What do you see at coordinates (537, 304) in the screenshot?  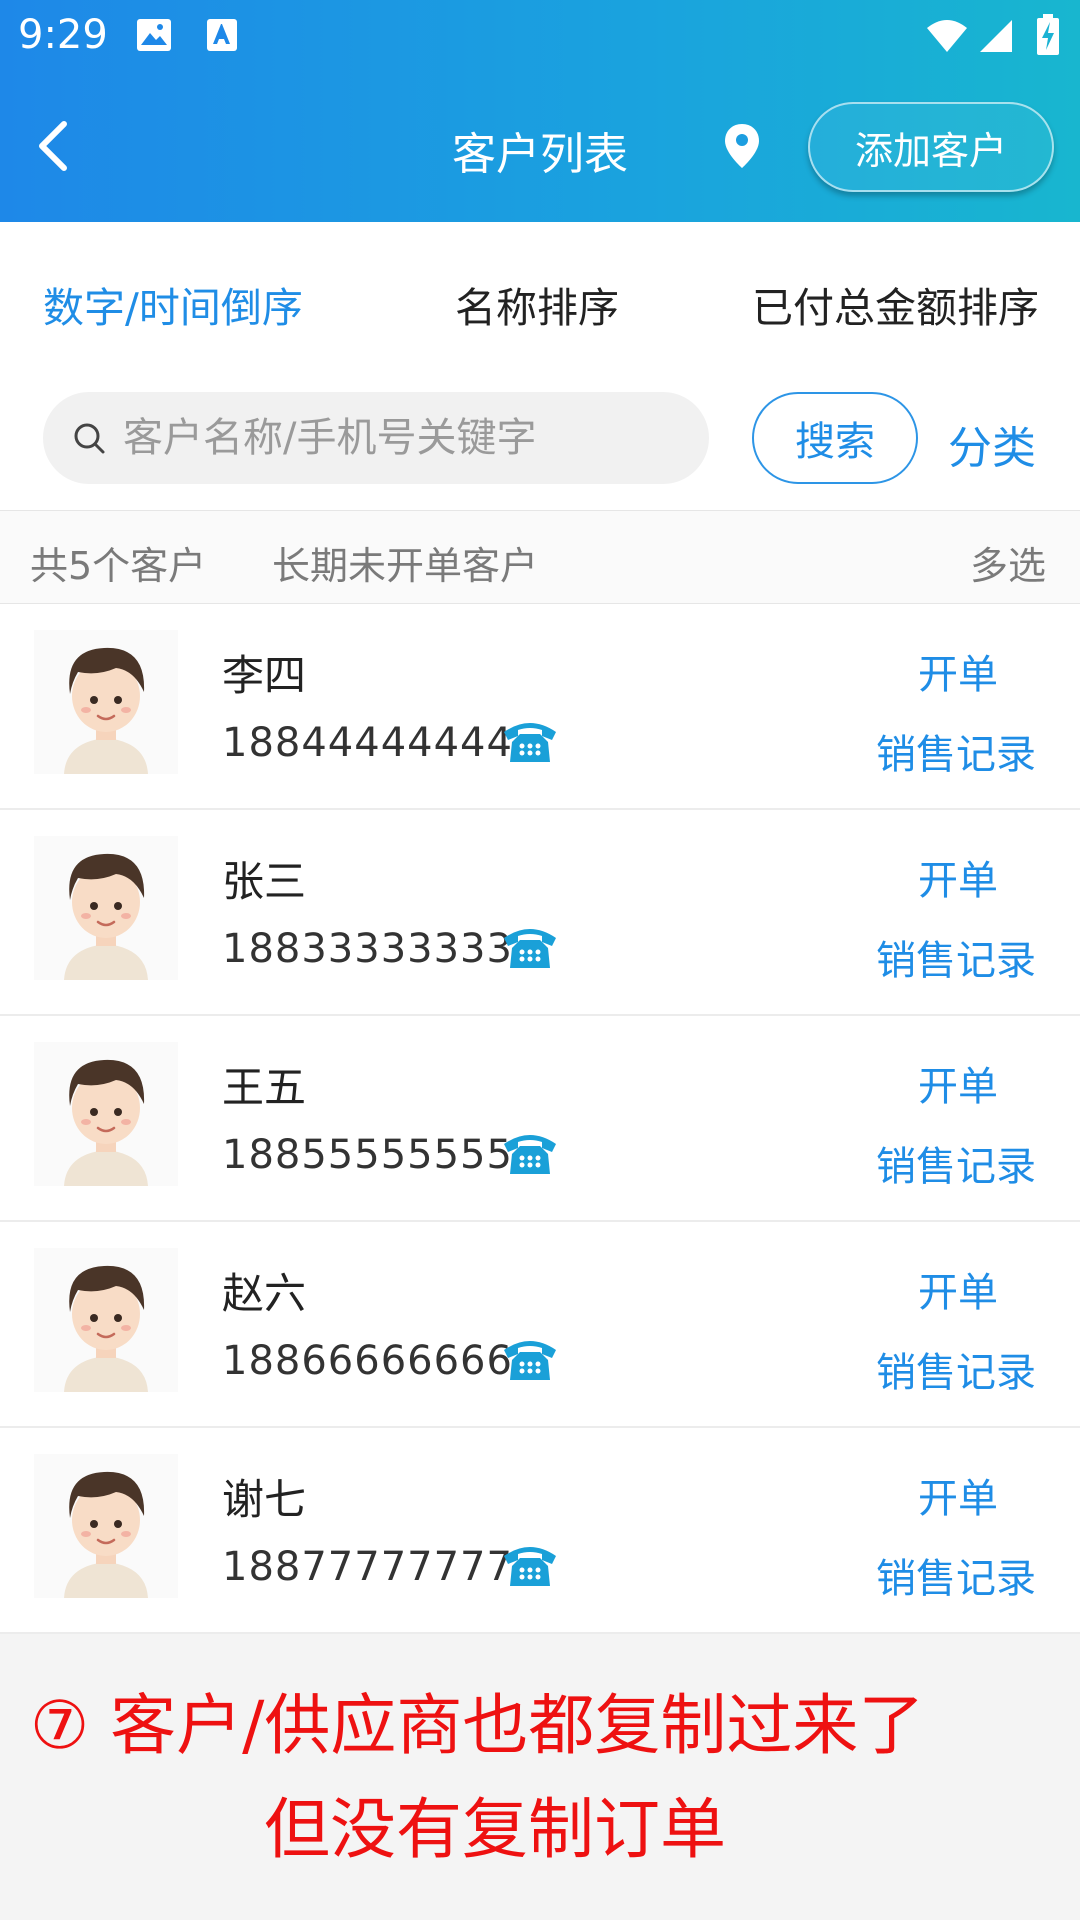 I see `tab-sort-name: 名称排序` at bounding box center [537, 304].